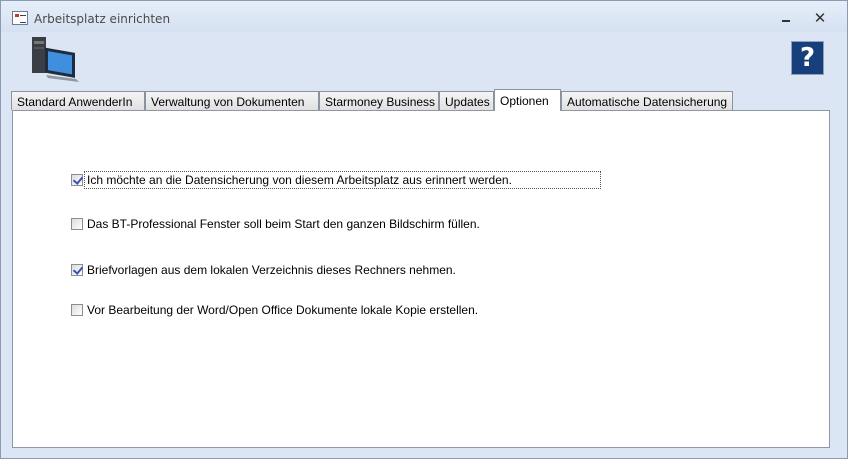 The height and width of the screenshot is (459, 848). I want to click on help-button: ?, so click(807, 58).